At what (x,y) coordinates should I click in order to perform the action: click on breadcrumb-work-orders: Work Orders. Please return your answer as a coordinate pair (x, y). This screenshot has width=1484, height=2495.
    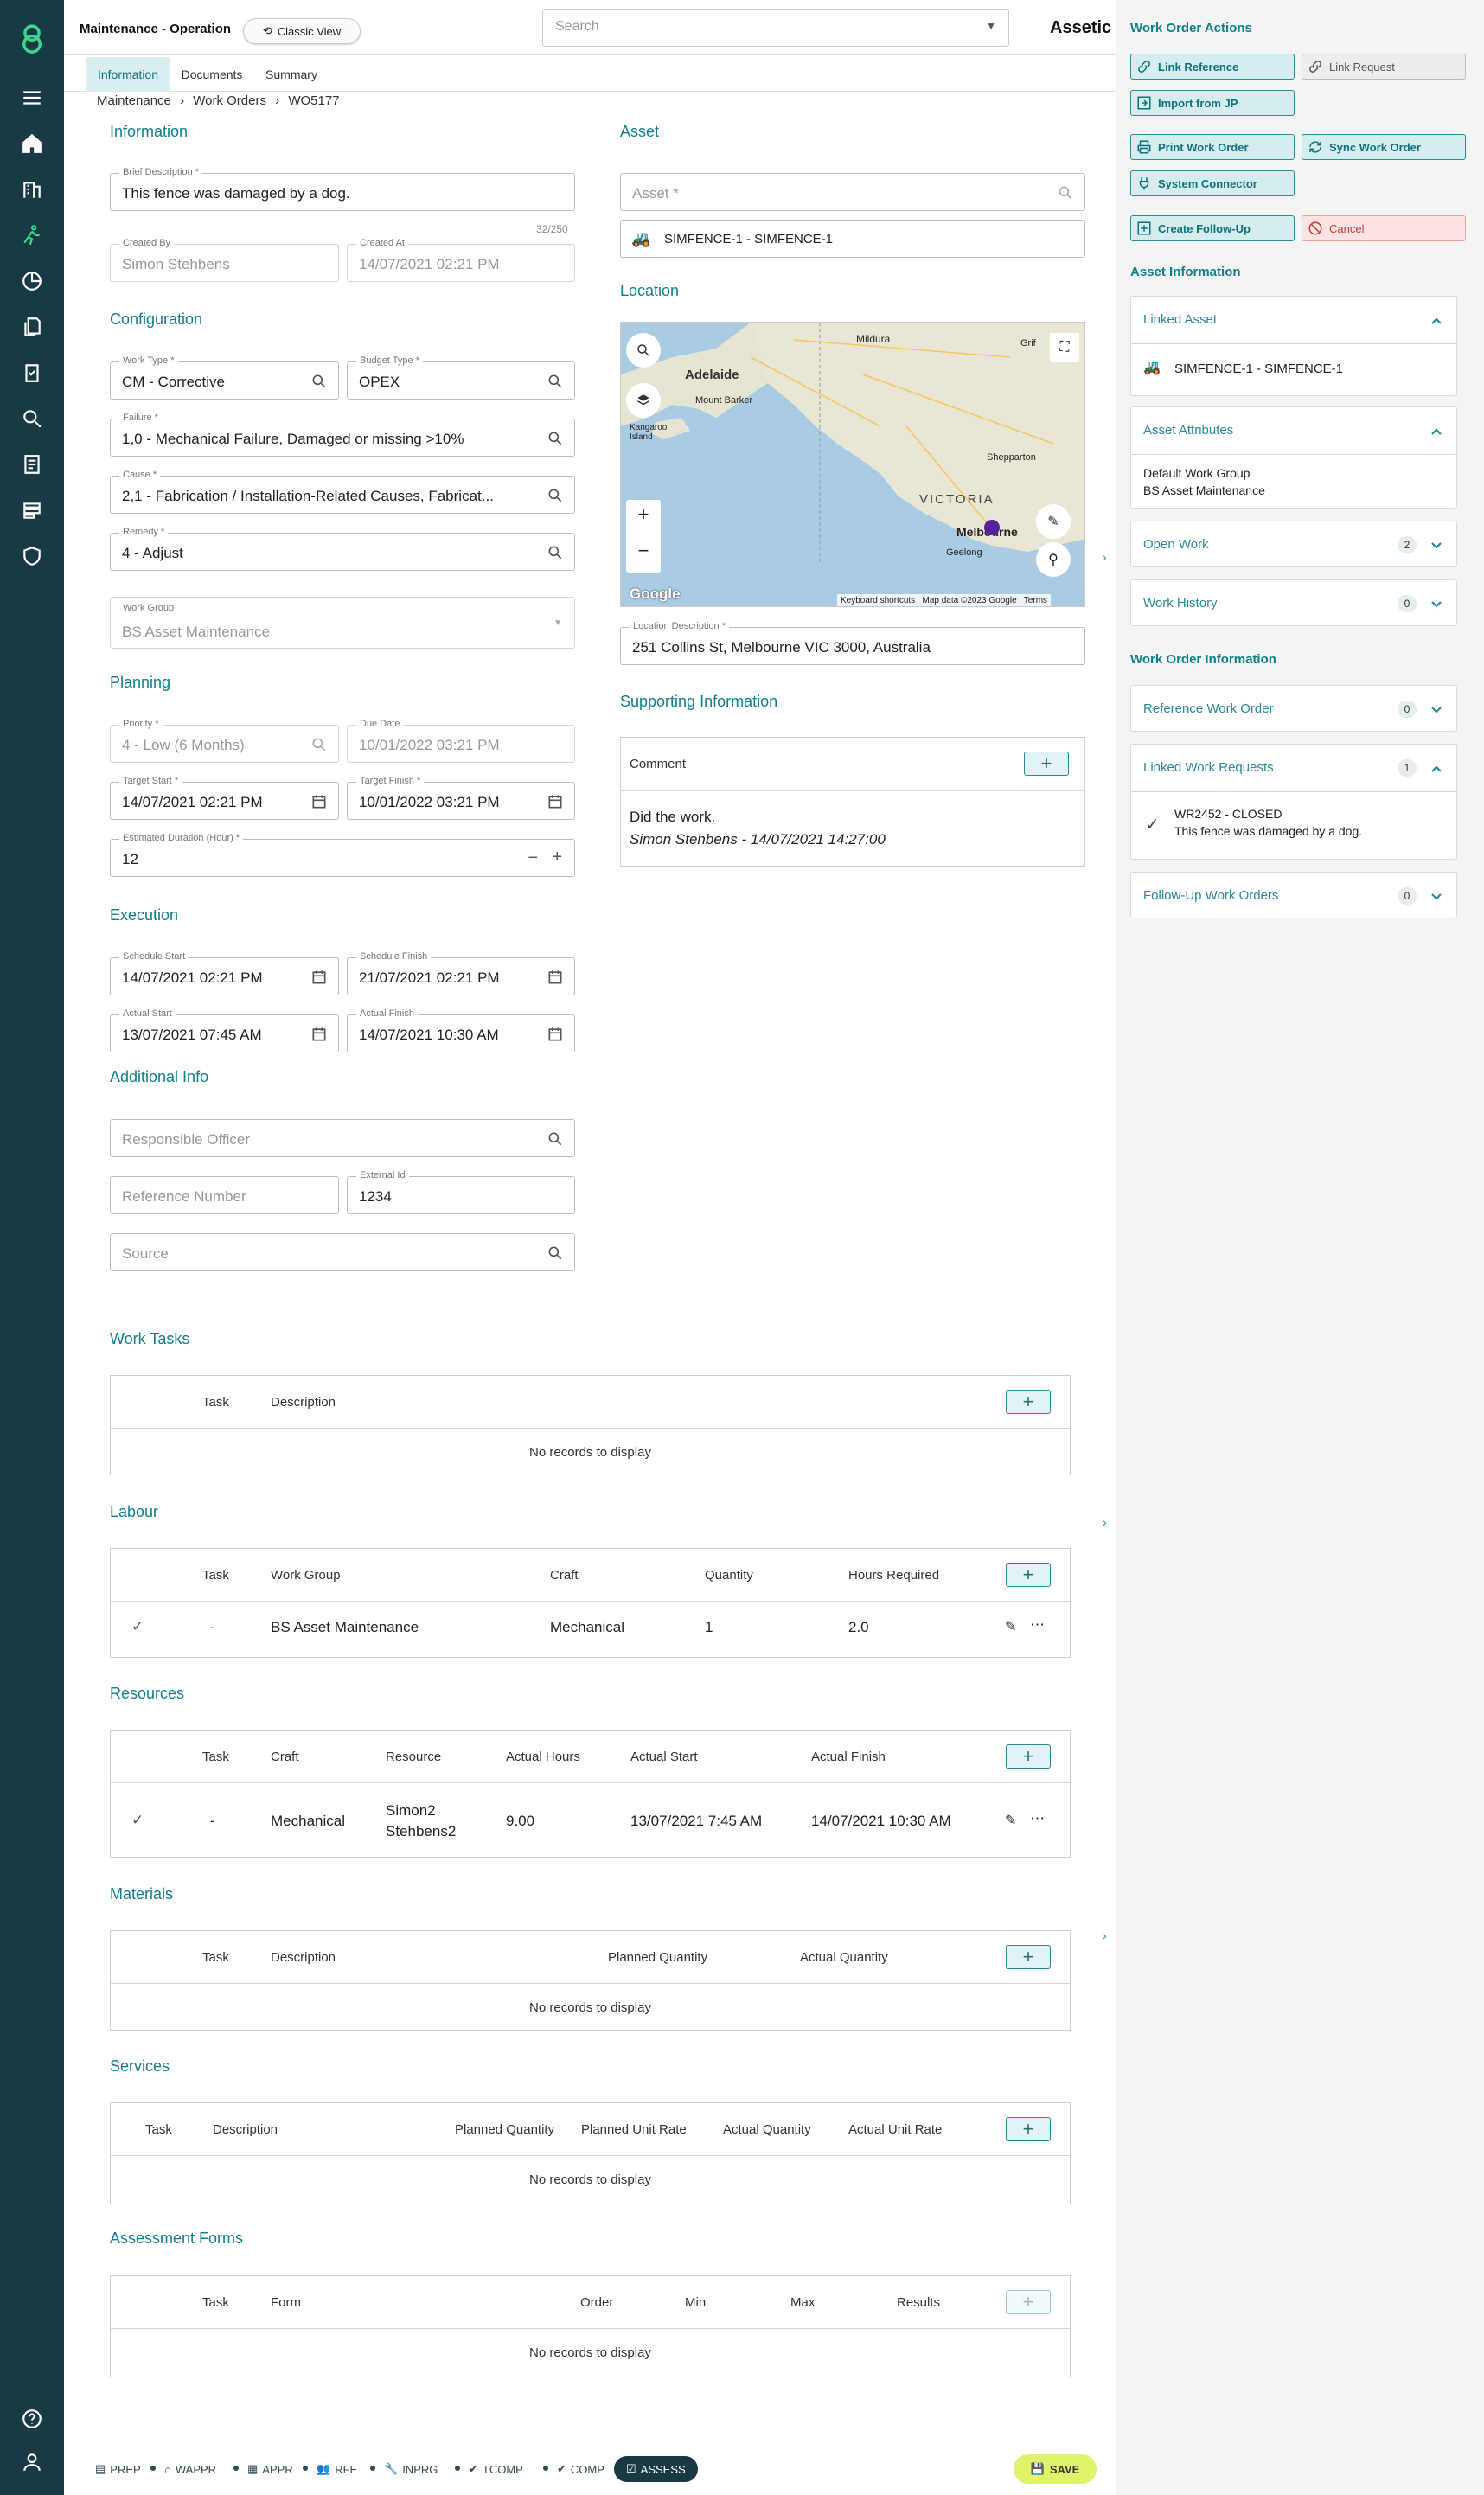
    Looking at the image, I should click on (229, 100).